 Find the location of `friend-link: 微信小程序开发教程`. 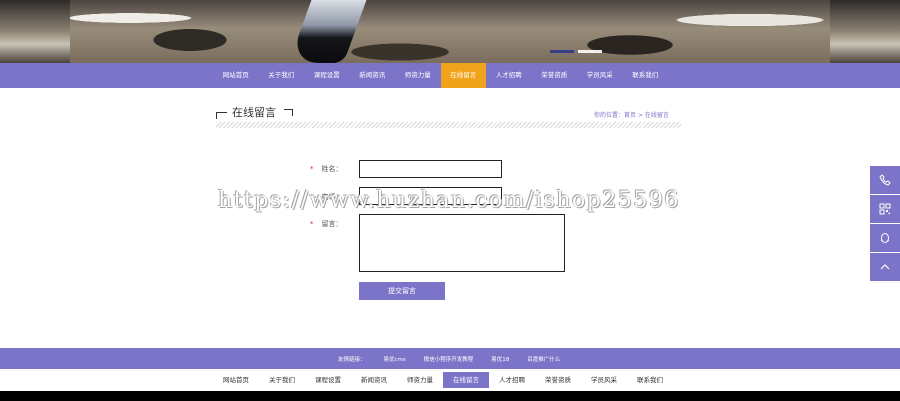

friend-link: 微信小程序开发教程 is located at coordinates (449, 359).